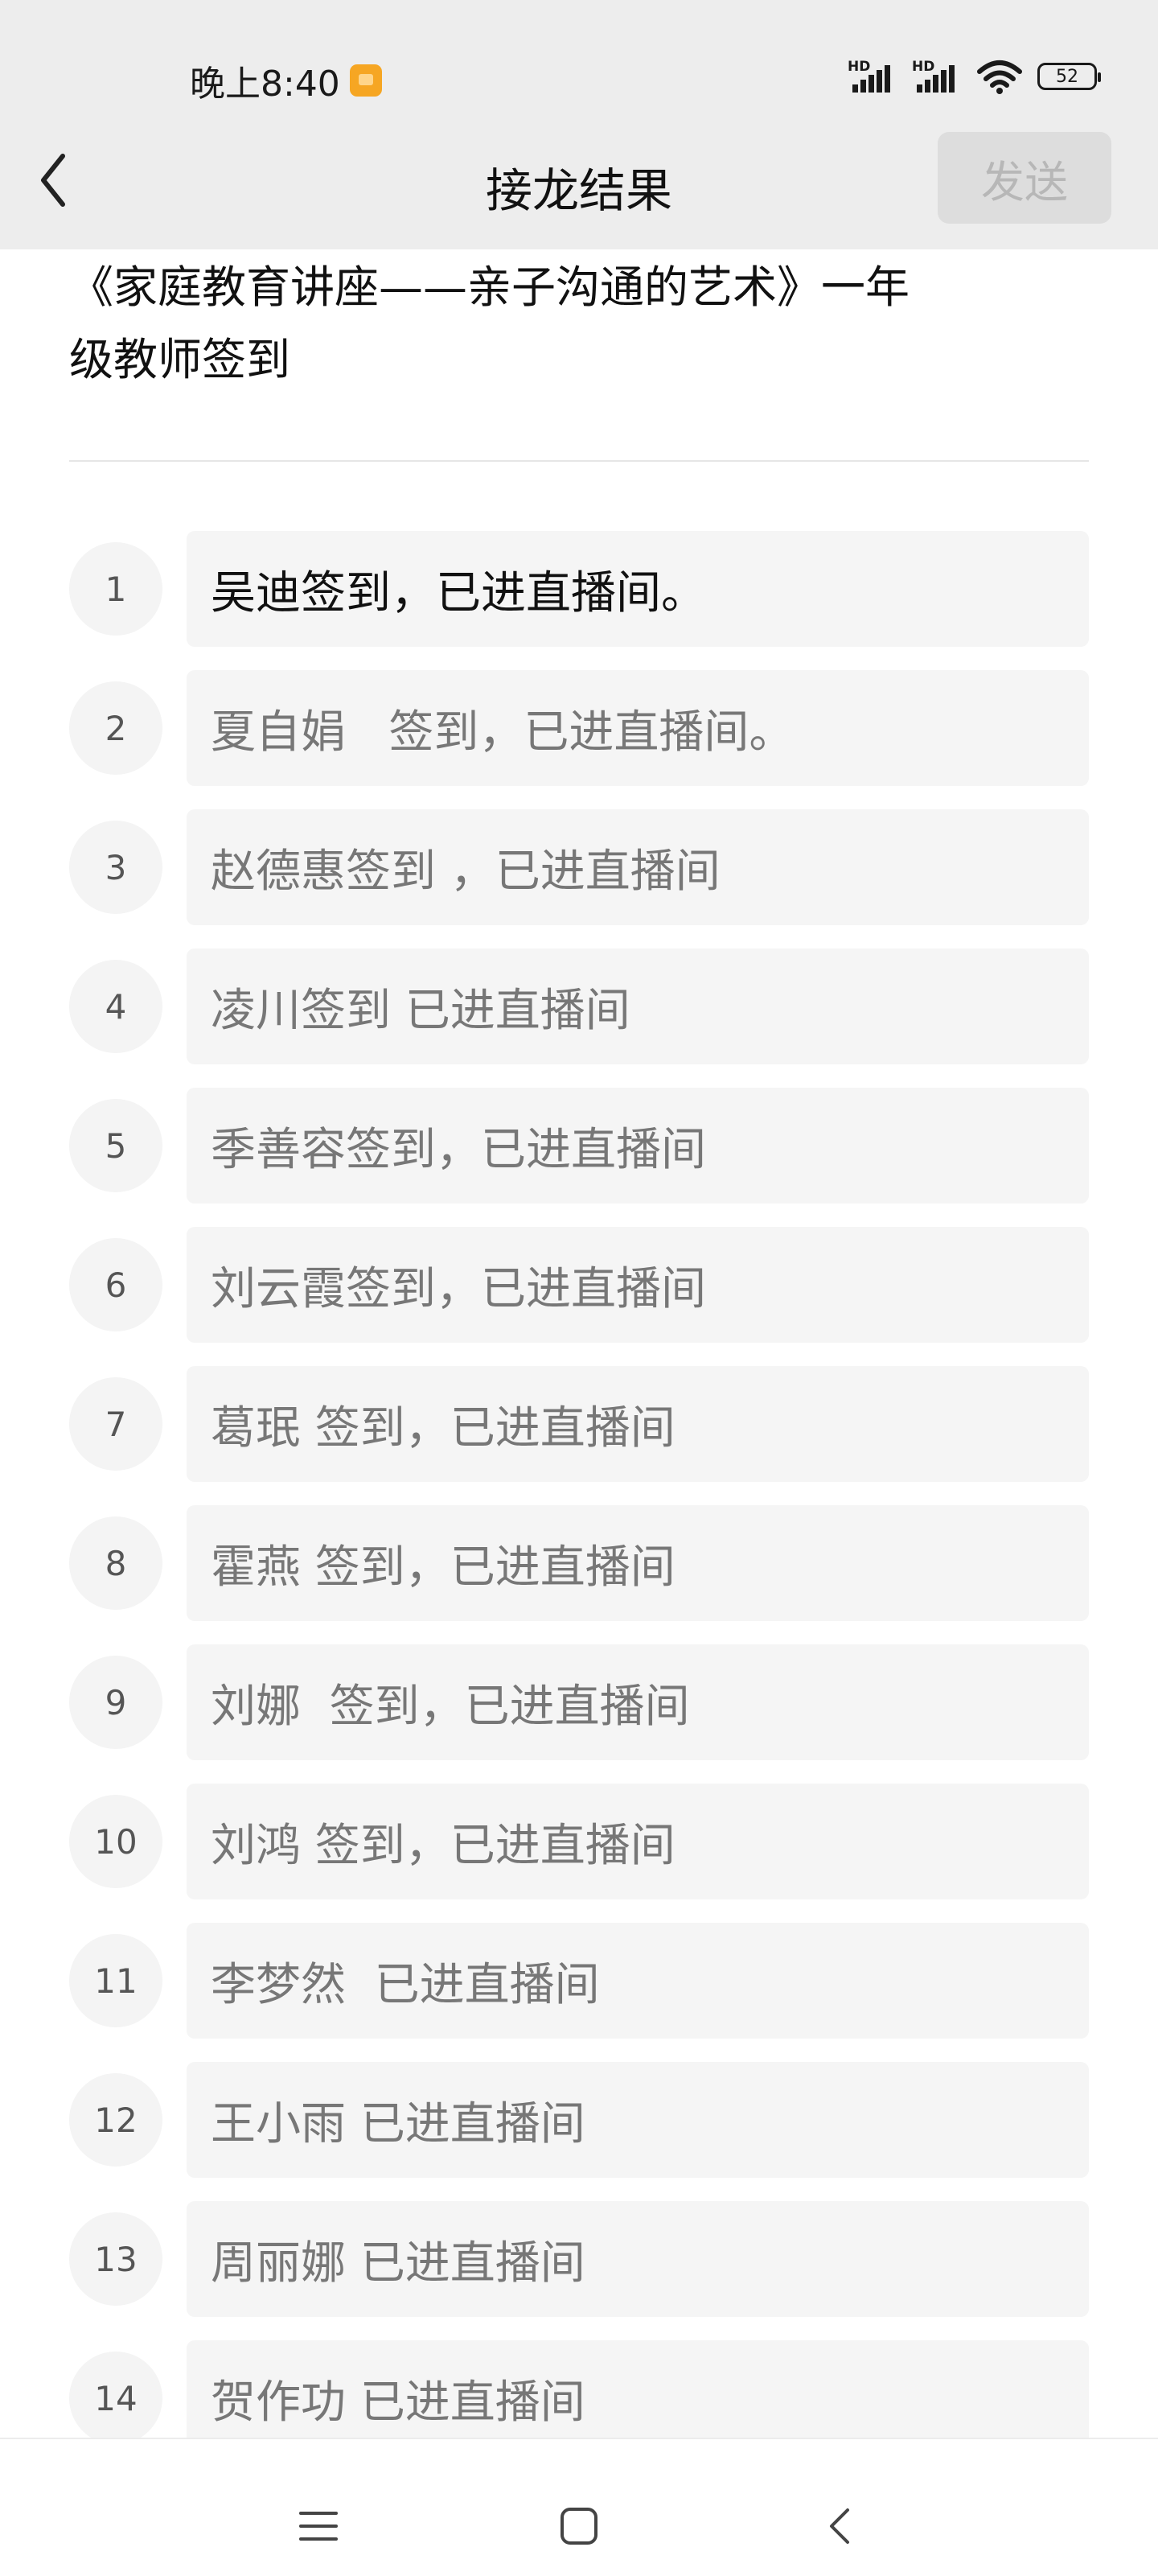 This screenshot has height=2576, width=1158. Describe the element at coordinates (579, 2526) in the screenshot. I see `home-icon` at that location.